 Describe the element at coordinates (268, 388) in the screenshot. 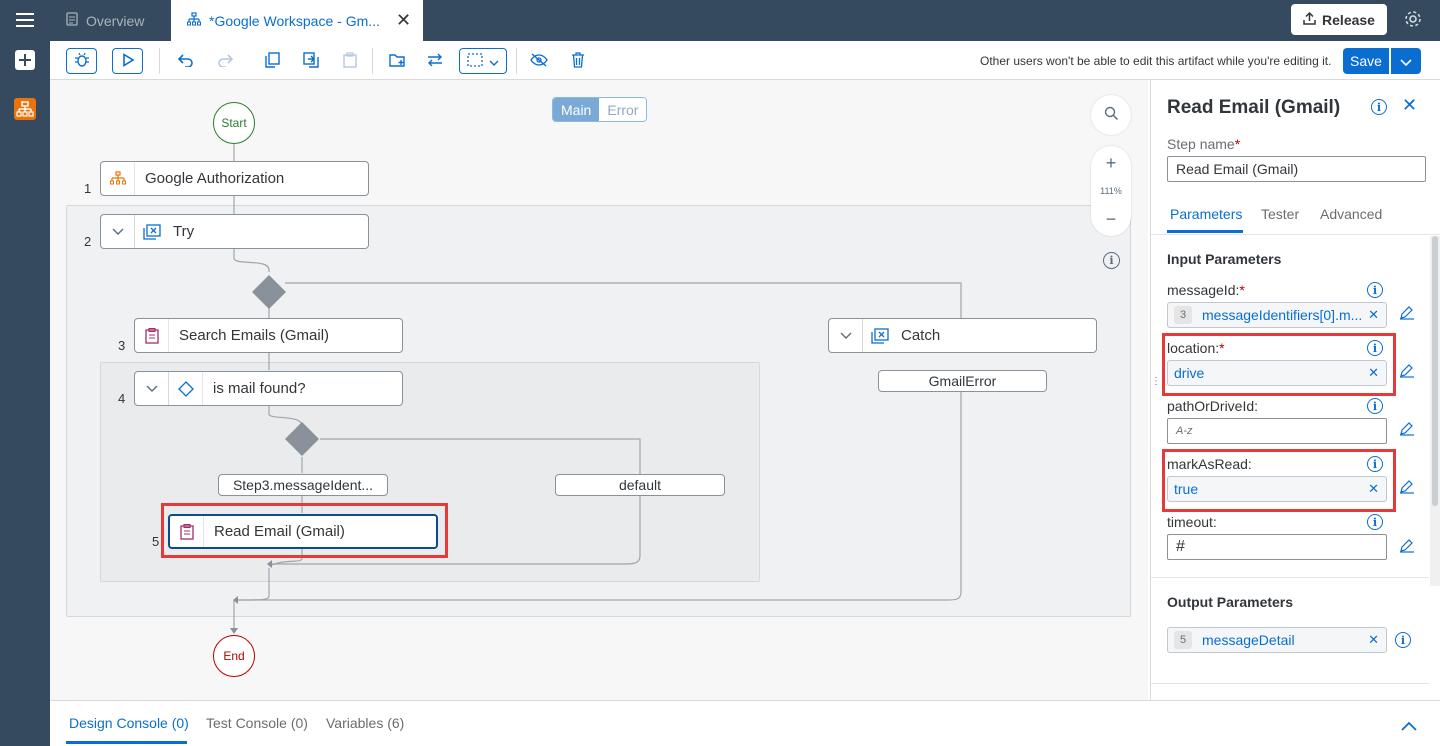

I see `step-condition: is mail found?` at that location.